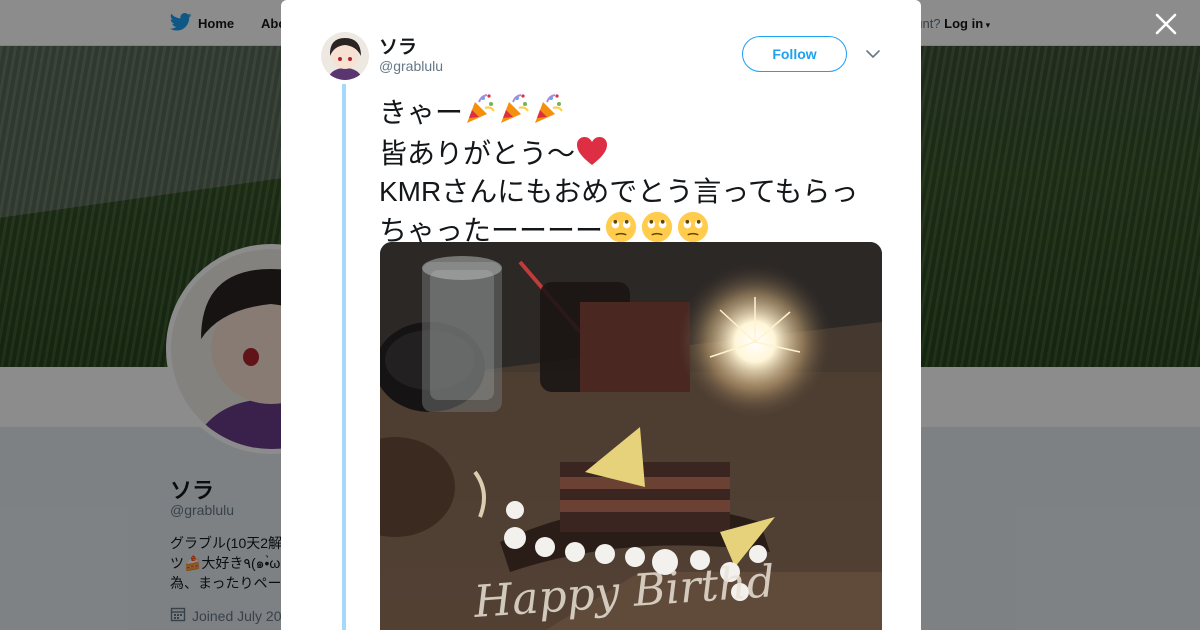 The width and height of the screenshot is (1200, 630). I want to click on author-name: ソラ, so click(398, 45).